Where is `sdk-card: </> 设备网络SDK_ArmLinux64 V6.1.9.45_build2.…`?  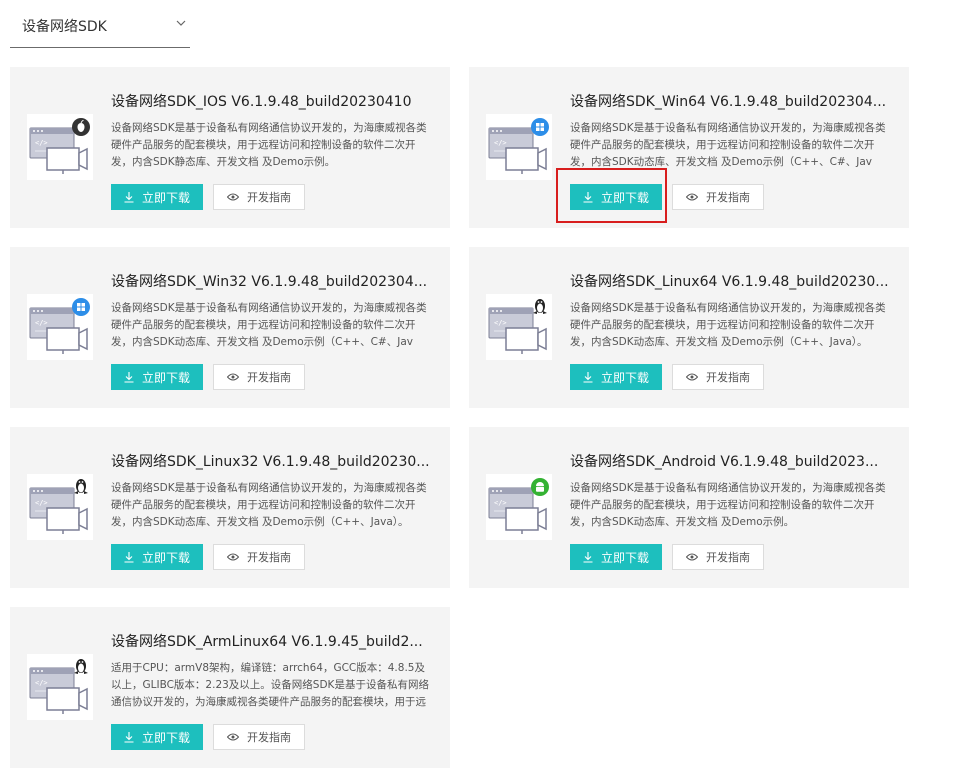 sdk-card: </> 设备网络SDK_ArmLinux64 V6.1.9.45_build2.… is located at coordinates (230, 687).